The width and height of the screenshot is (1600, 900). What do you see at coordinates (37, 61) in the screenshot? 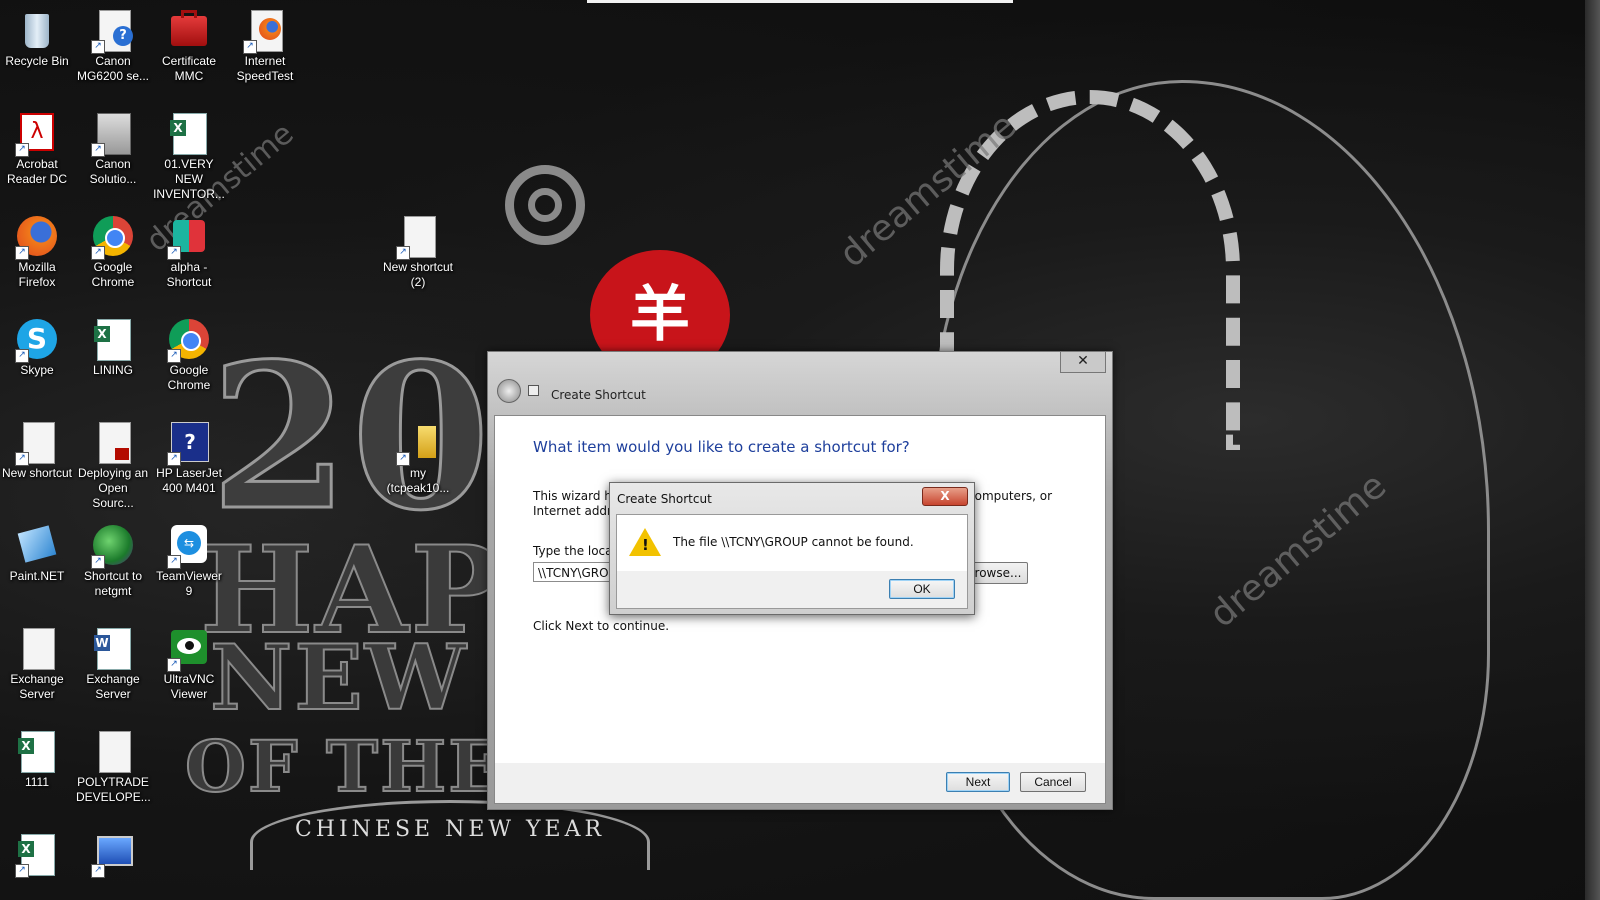
I see `desktop-icon-label: Recycle Bin` at bounding box center [37, 61].